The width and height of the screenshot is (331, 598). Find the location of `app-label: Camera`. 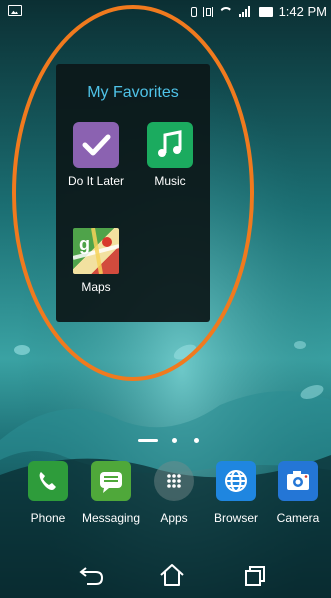

app-label: Camera is located at coordinates (298, 518).